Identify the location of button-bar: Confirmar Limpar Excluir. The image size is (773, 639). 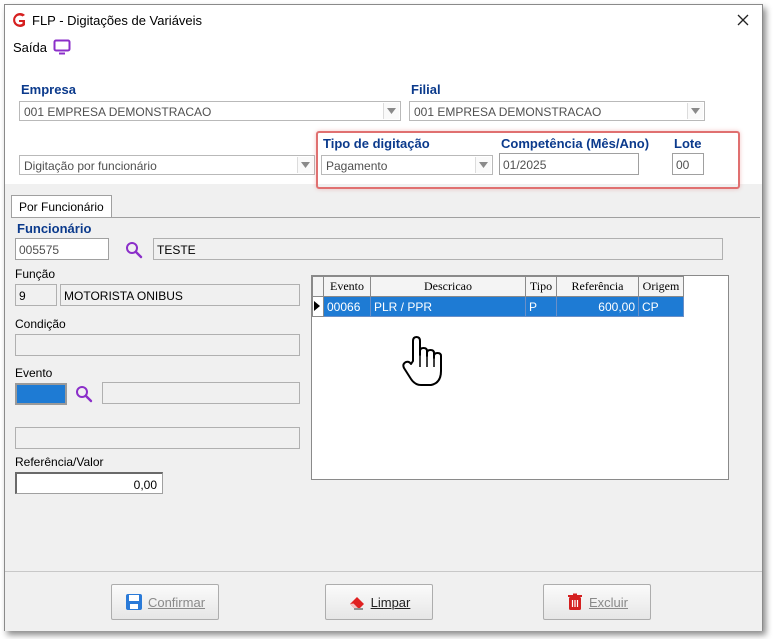
(383, 601).